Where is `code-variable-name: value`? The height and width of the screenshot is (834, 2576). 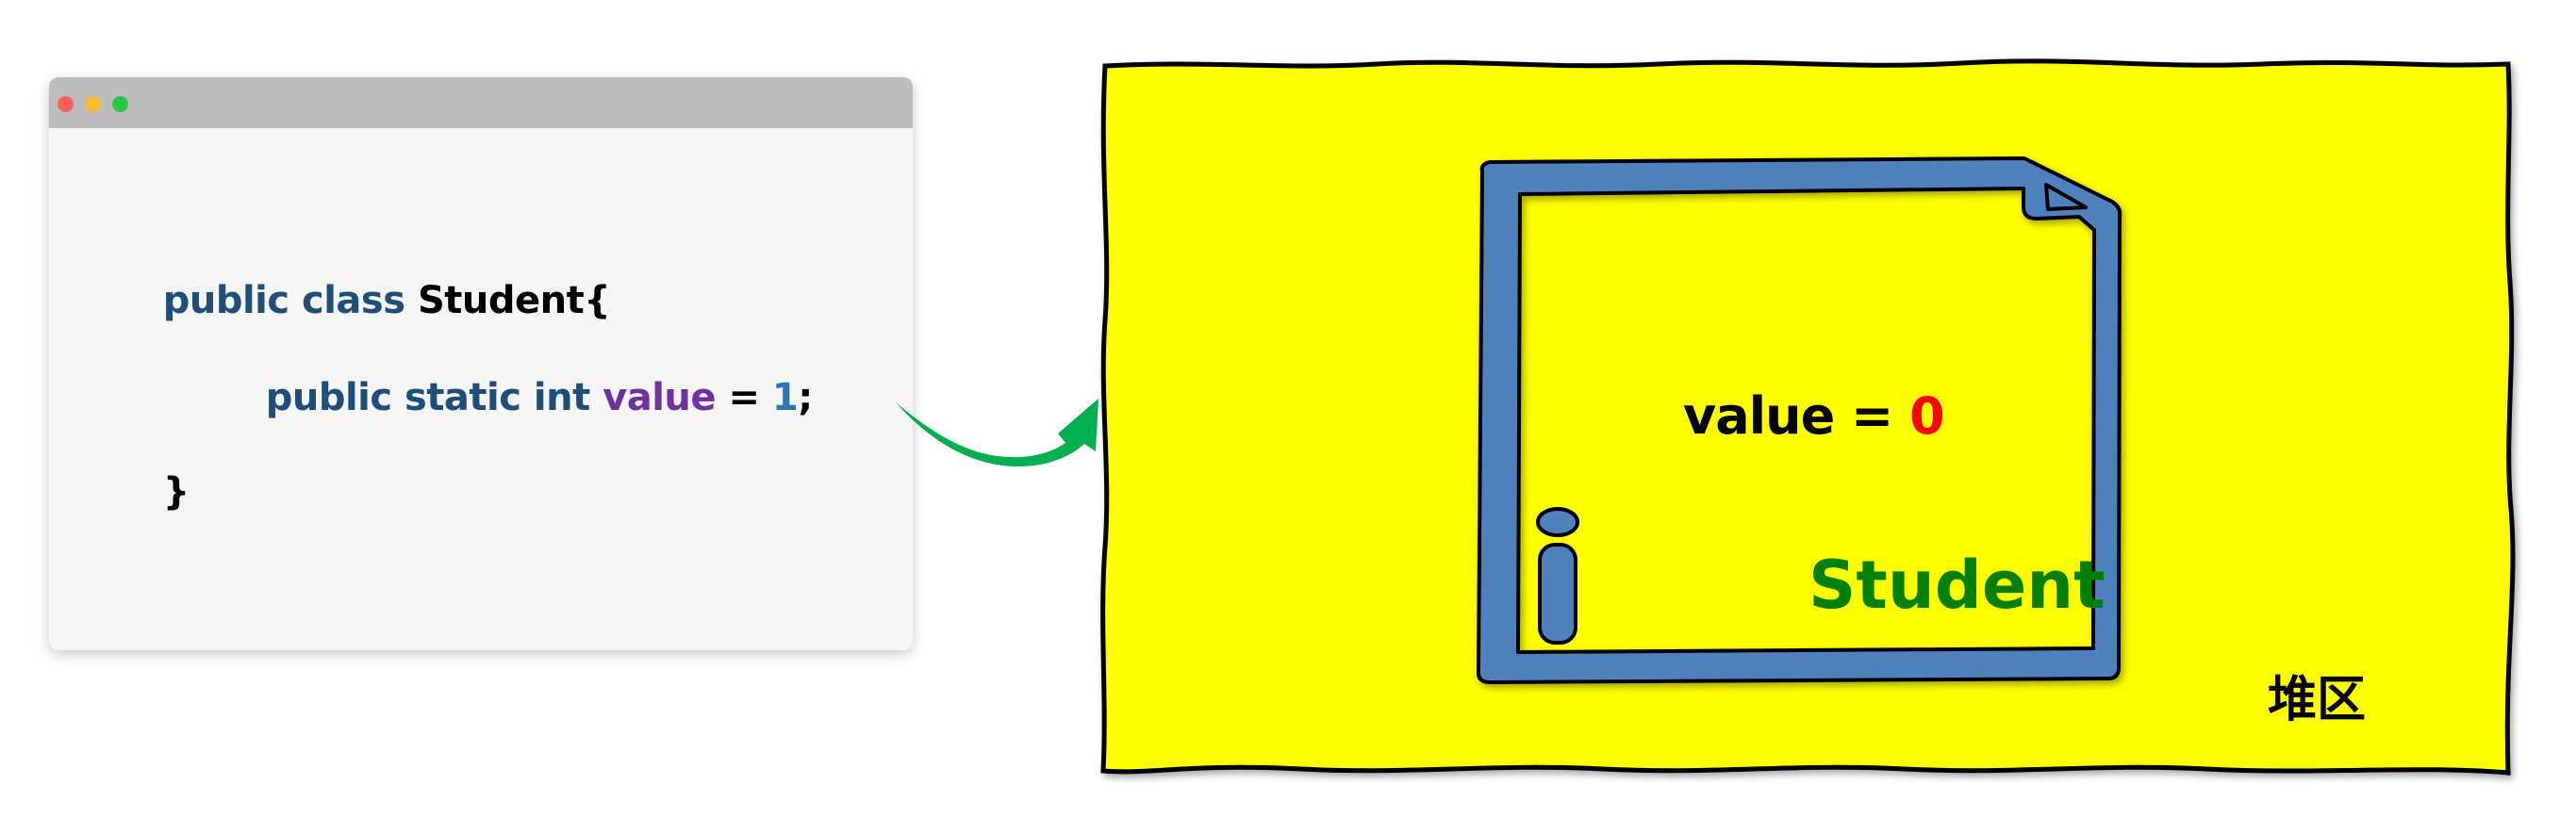
code-variable-name: value is located at coordinates (660, 398).